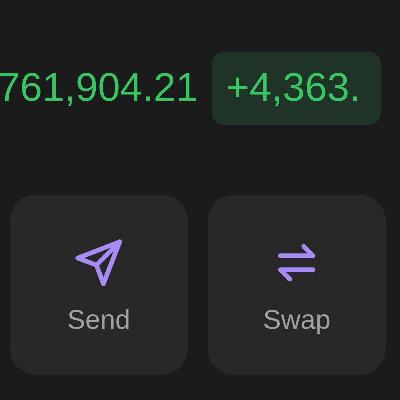 This screenshot has height=400, width=400. What do you see at coordinates (99, 88) in the screenshot?
I see `balance-amount: 761,904.21` at bounding box center [99, 88].